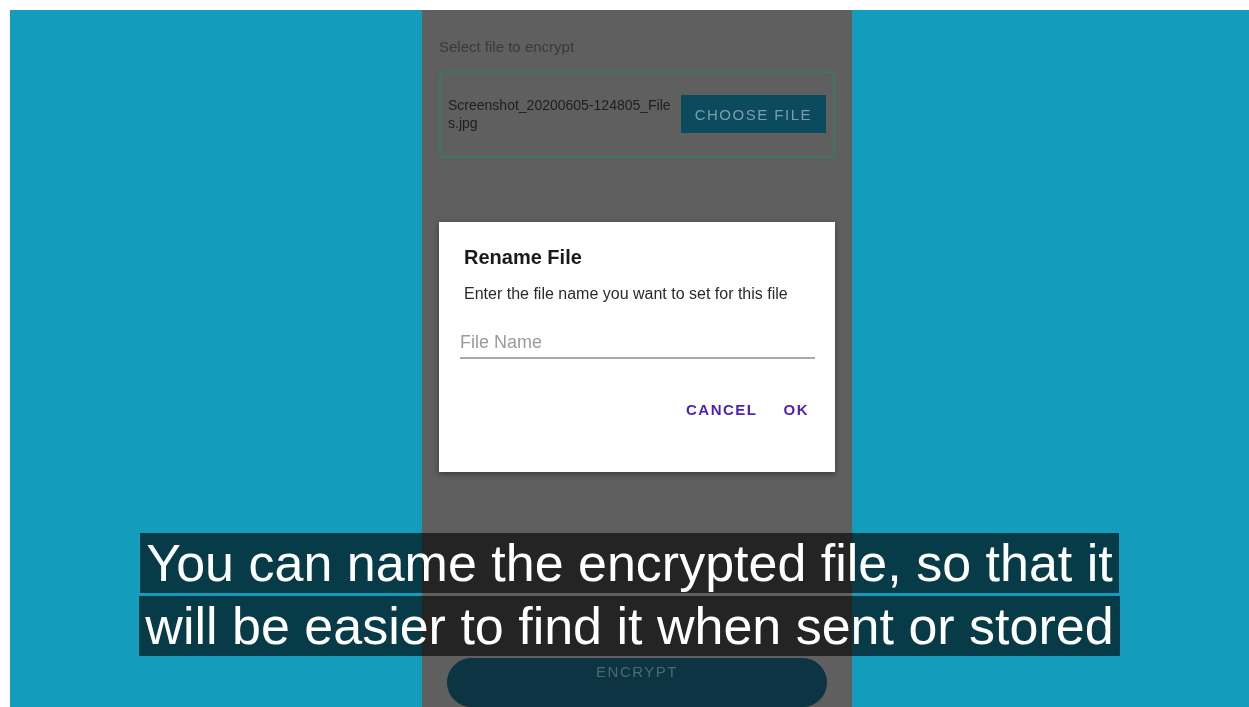  Describe the element at coordinates (560, 114) in the screenshot. I see `file-name: Screenshot_20200605-124805_Files.jpg` at that location.